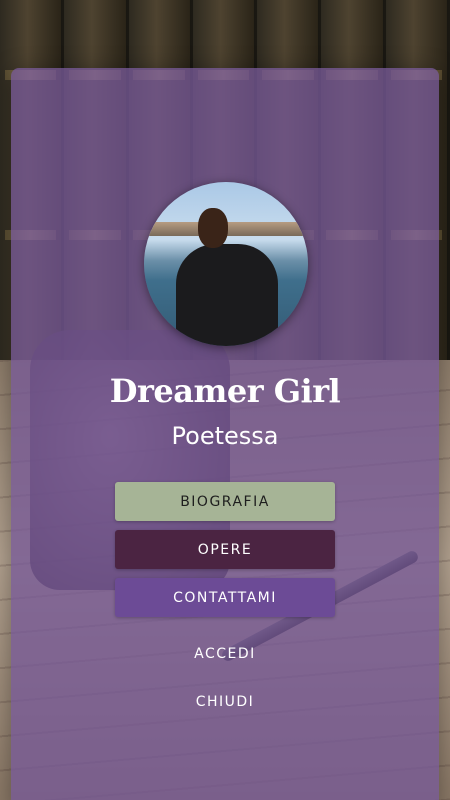 The height and width of the screenshot is (800, 450). What do you see at coordinates (225, 391) in the screenshot?
I see `profile-name: Dreamer Girl` at bounding box center [225, 391].